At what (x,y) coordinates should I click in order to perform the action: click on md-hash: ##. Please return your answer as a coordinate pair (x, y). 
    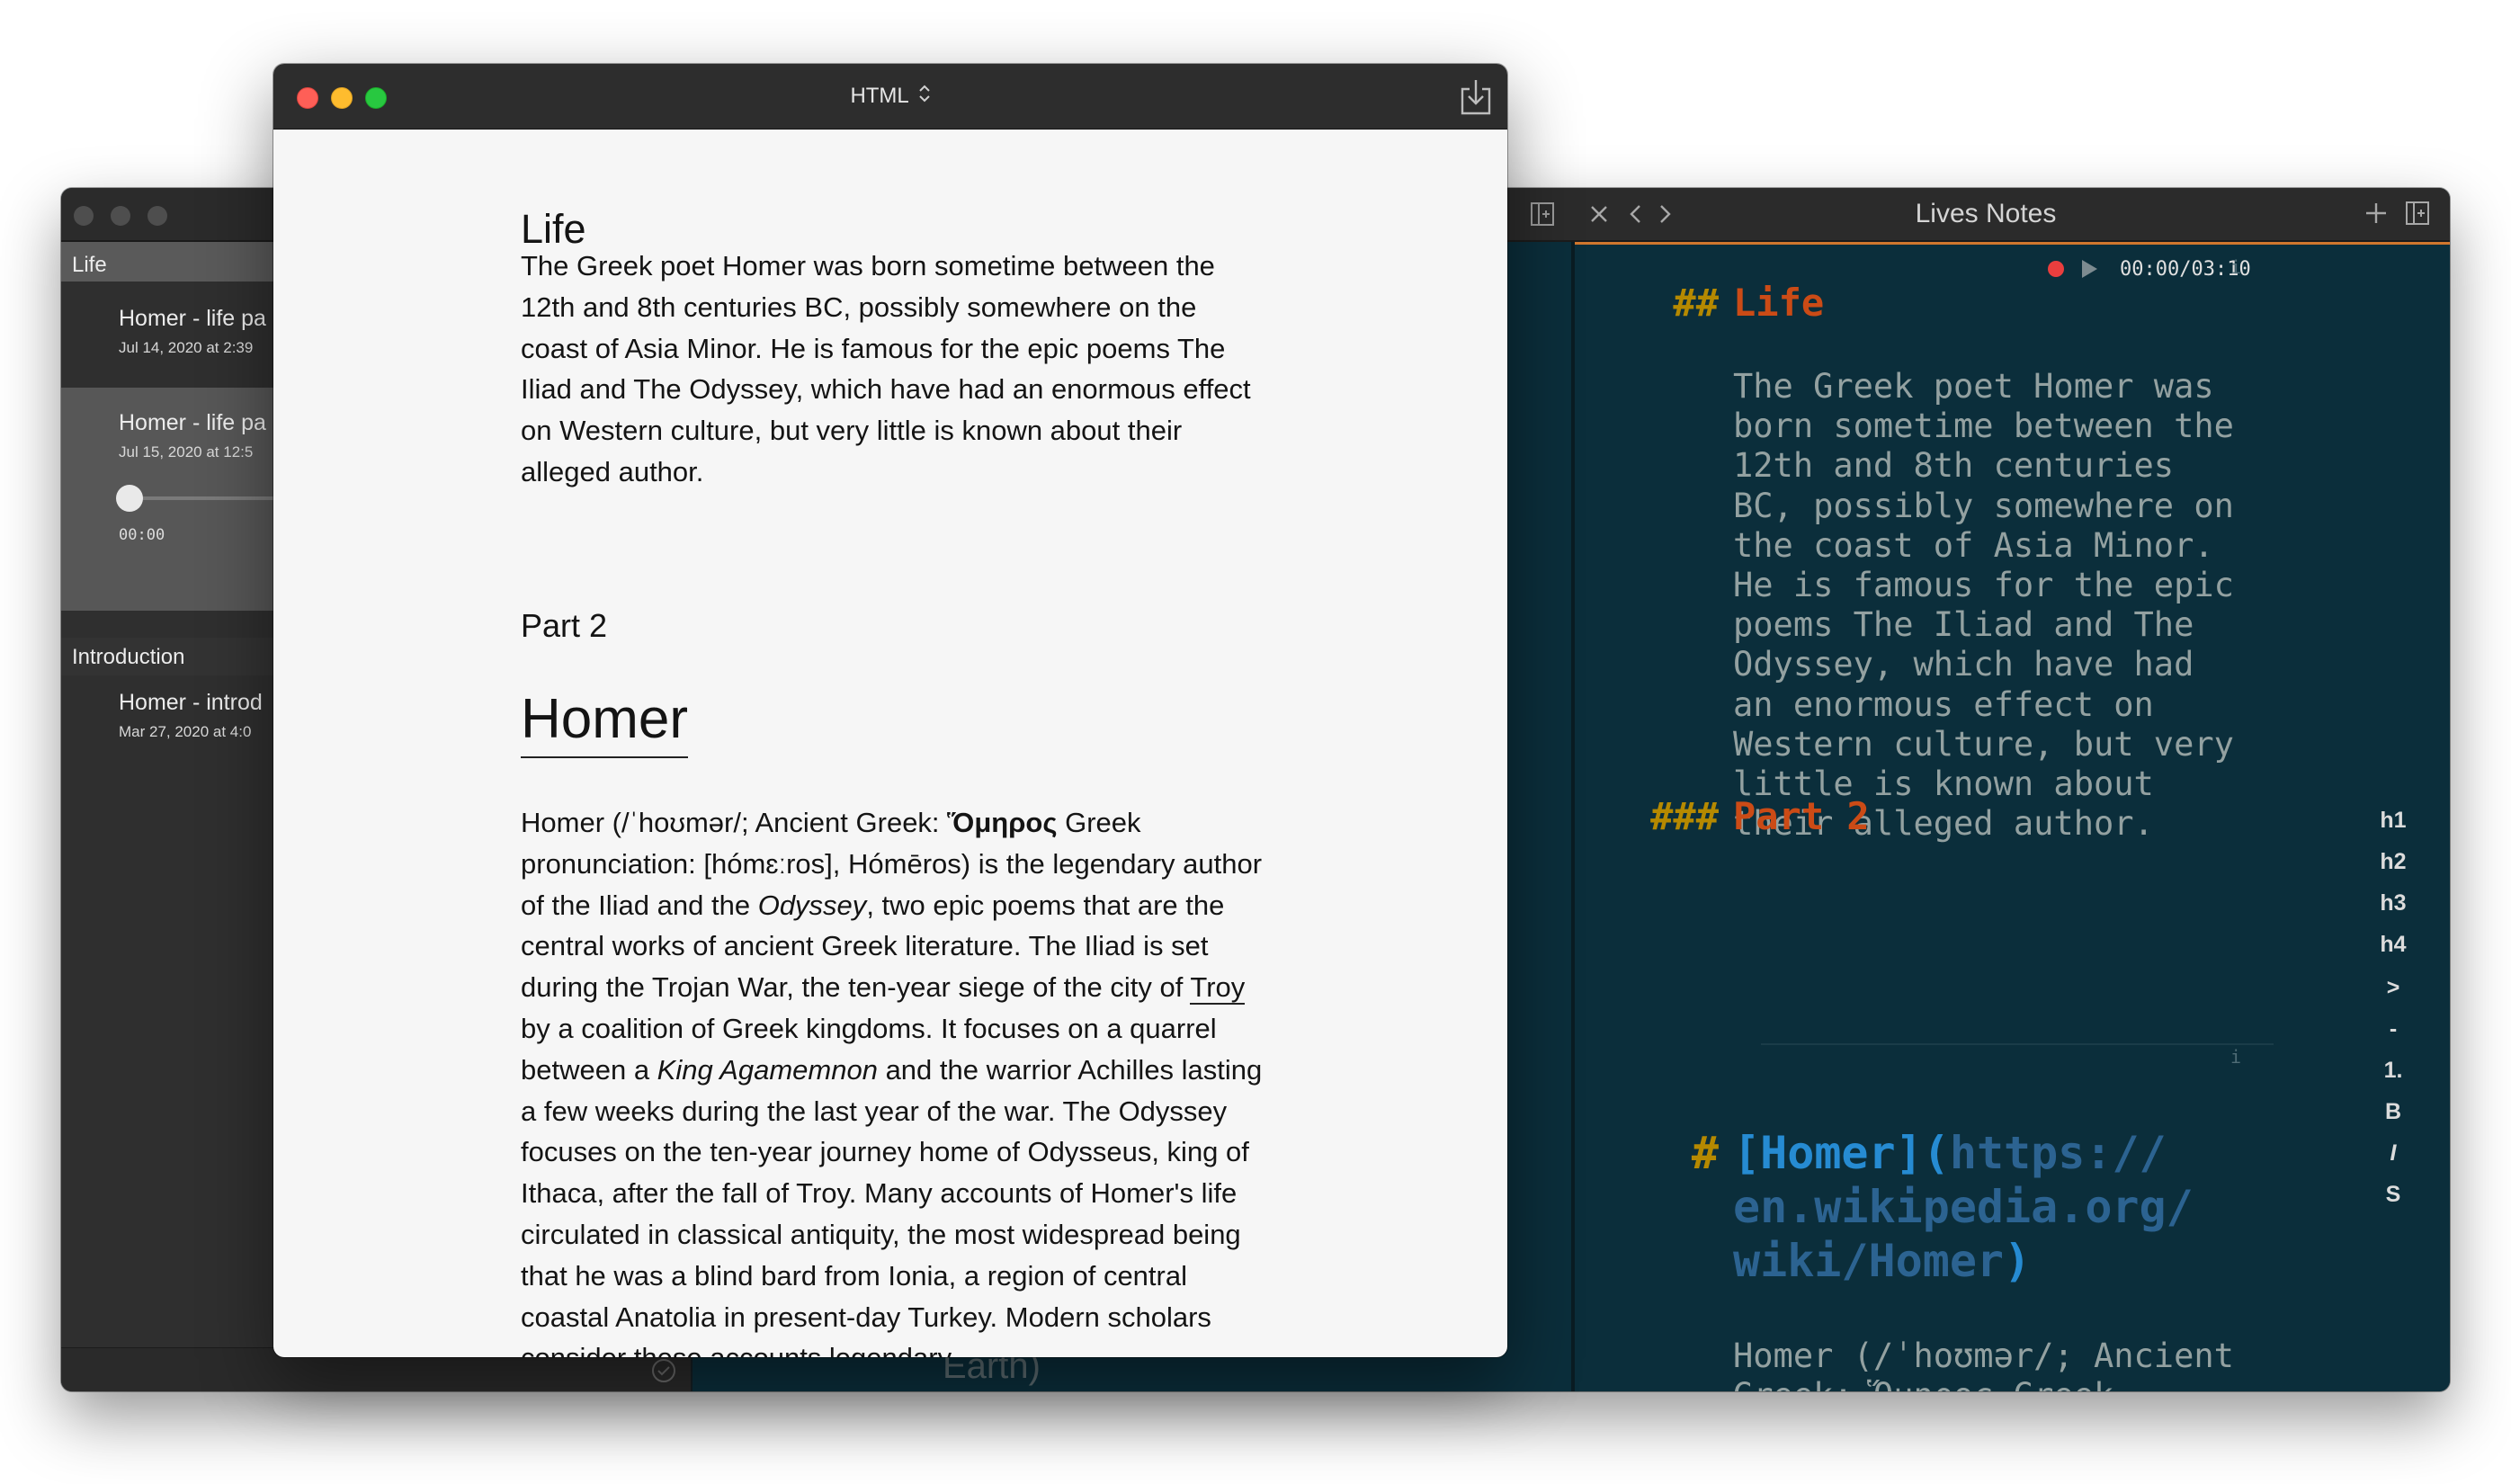
    Looking at the image, I should click on (1696, 303).